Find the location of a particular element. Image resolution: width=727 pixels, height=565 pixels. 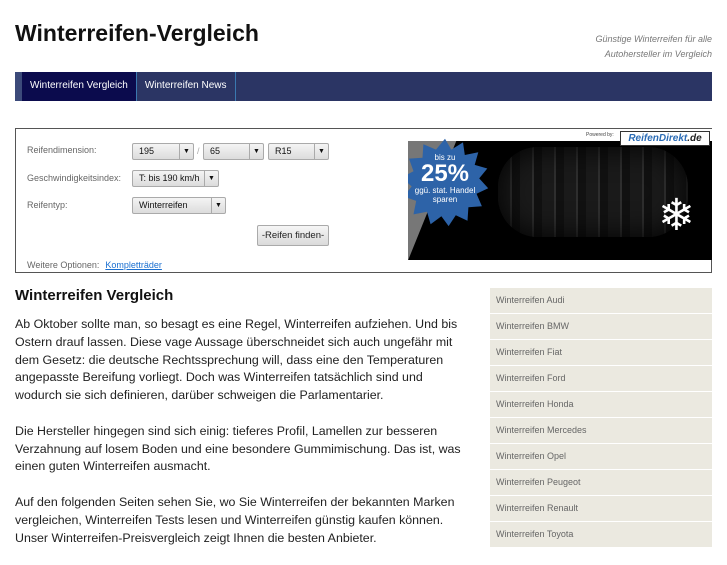

powered-by: Powered by: is located at coordinates (600, 135).